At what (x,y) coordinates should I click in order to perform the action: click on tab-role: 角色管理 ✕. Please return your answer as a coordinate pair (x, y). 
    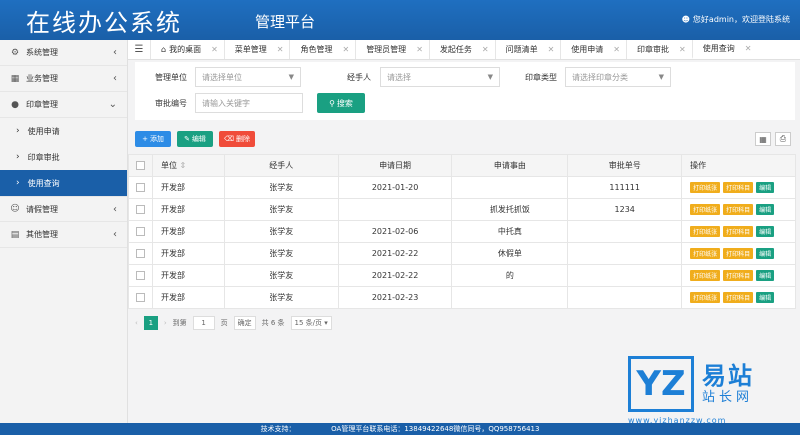
    Looking at the image, I should click on (322, 49).